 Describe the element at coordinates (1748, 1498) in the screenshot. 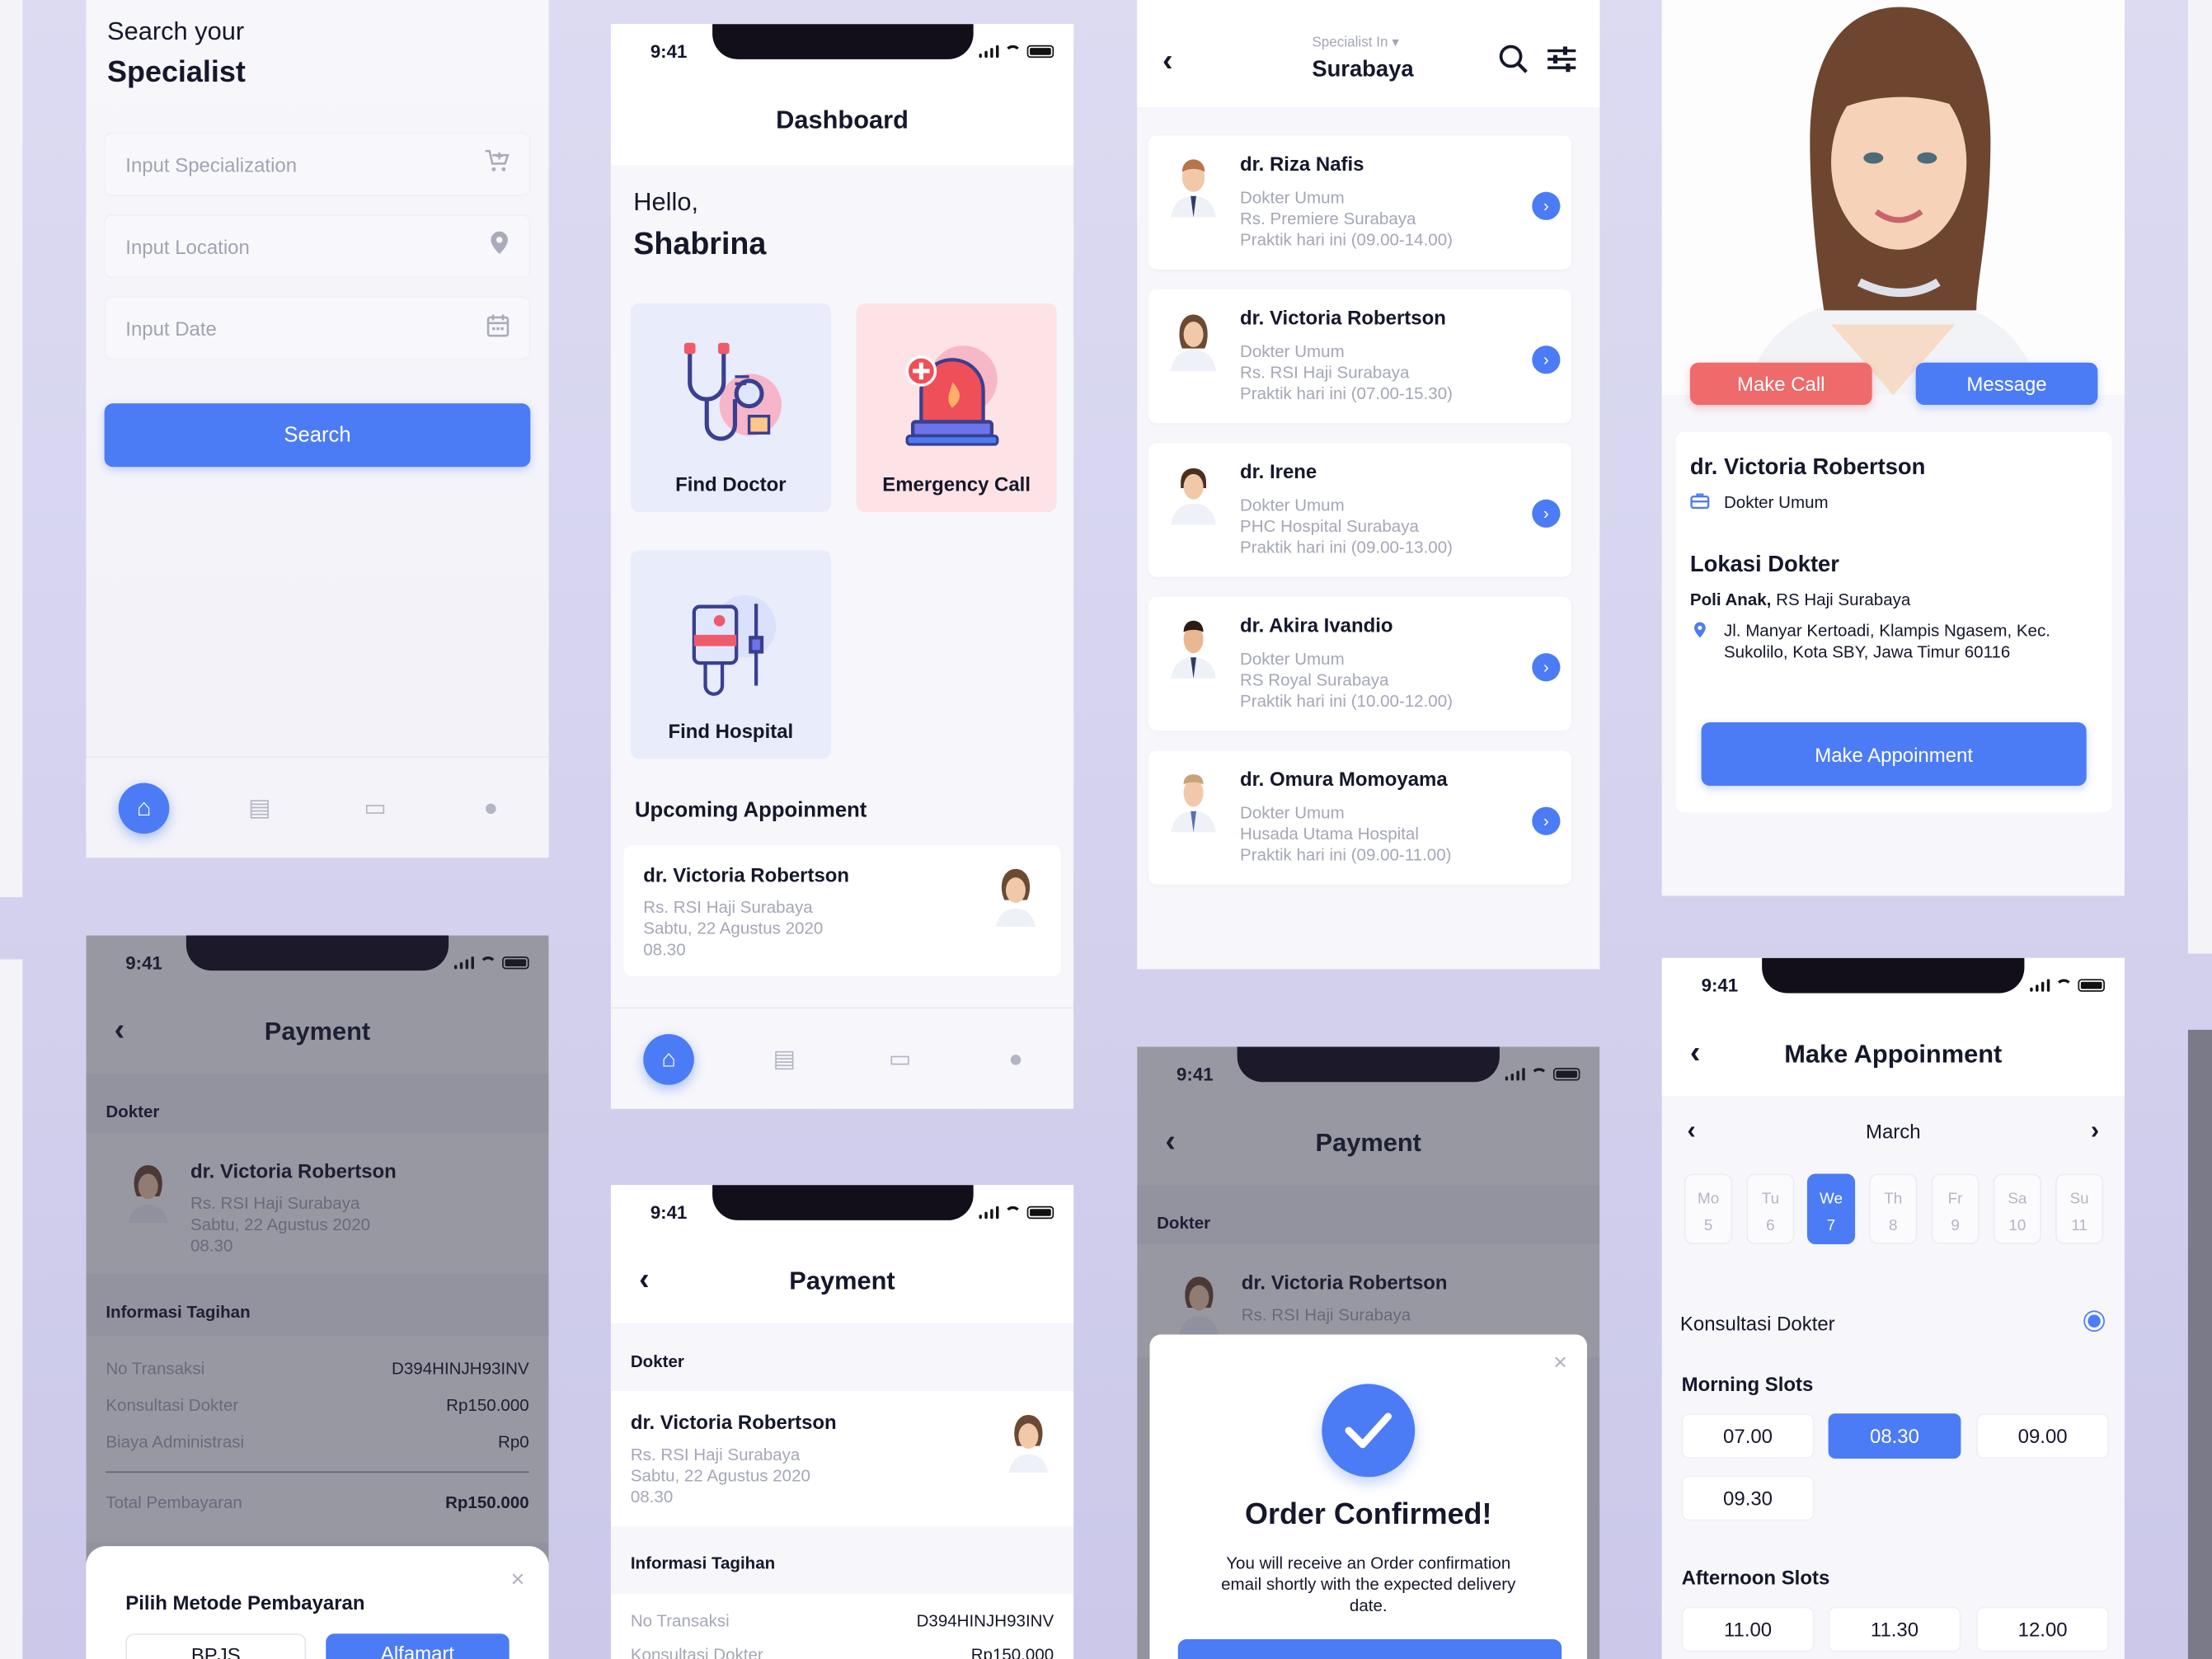

I see `morning-slot: 09.30` at that location.